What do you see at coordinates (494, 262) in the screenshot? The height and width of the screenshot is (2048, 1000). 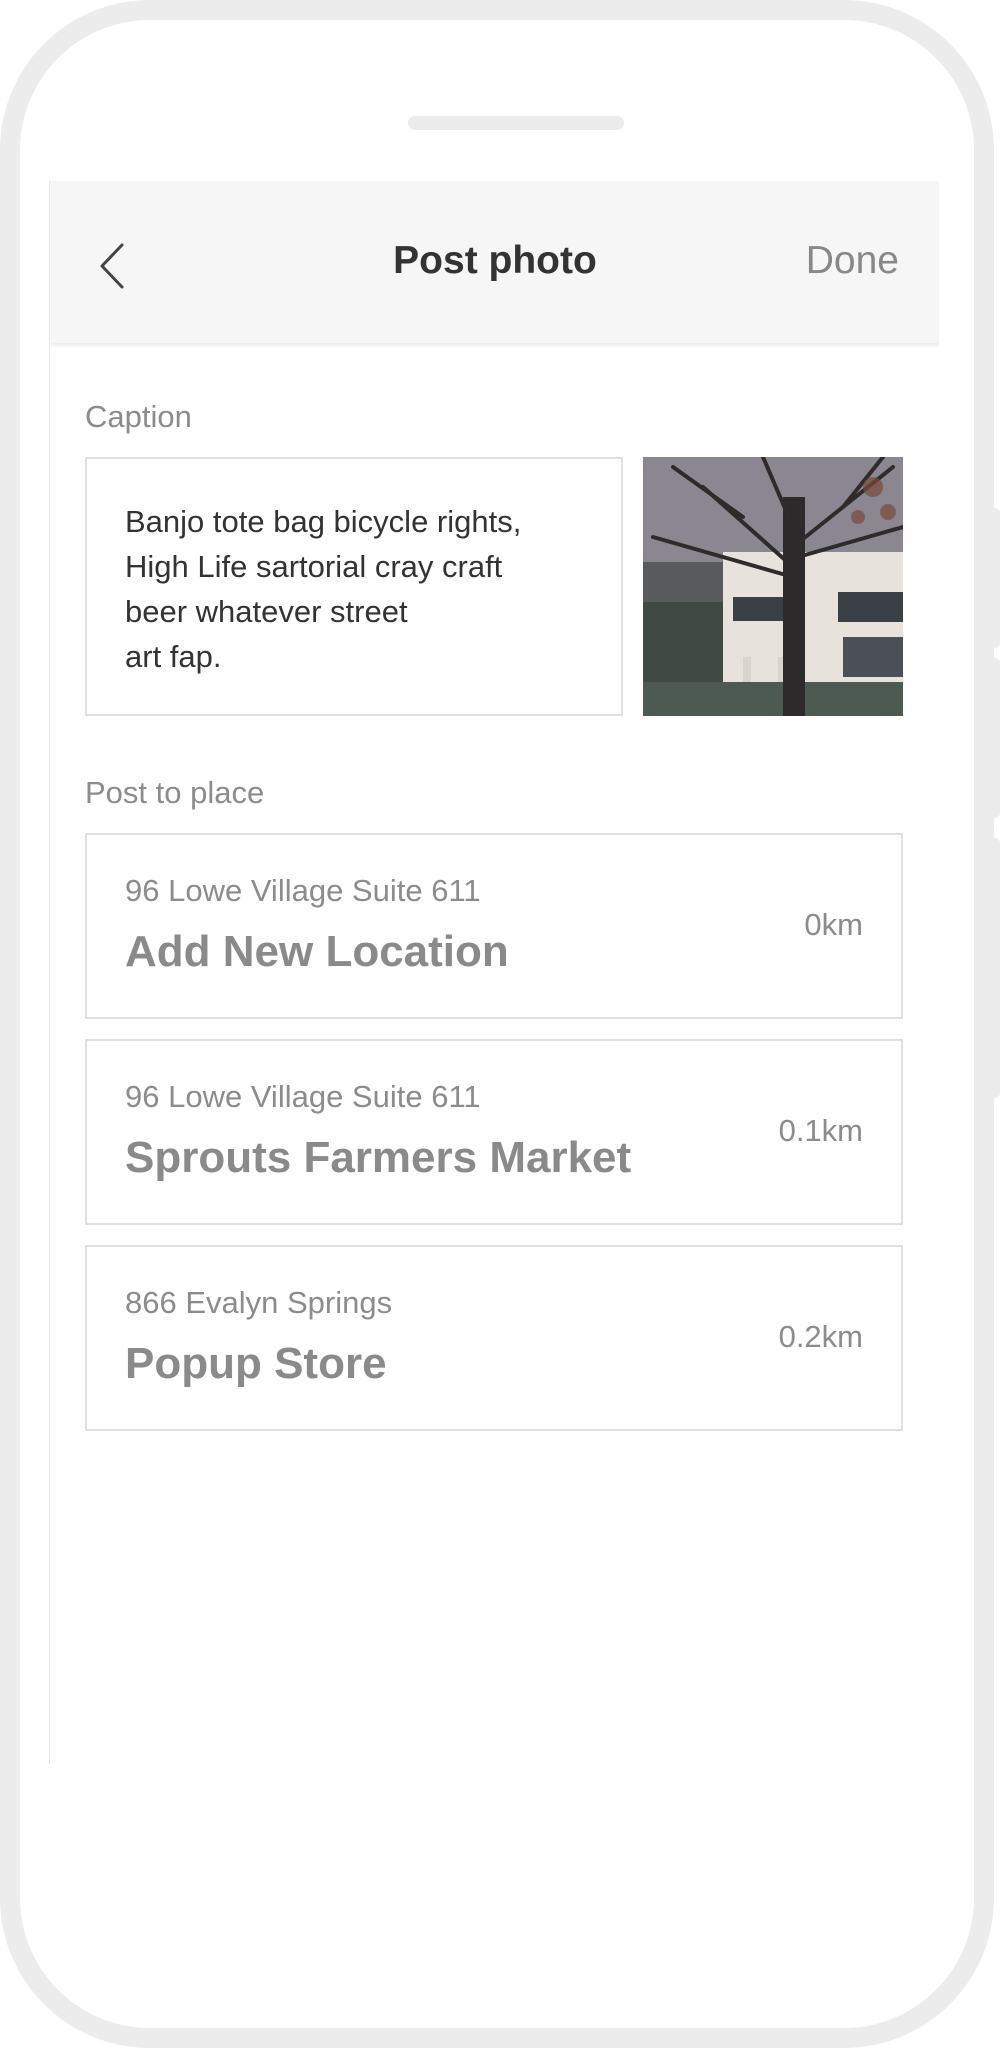 I see `navigation-bar: Post photo Done` at bounding box center [494, 262].